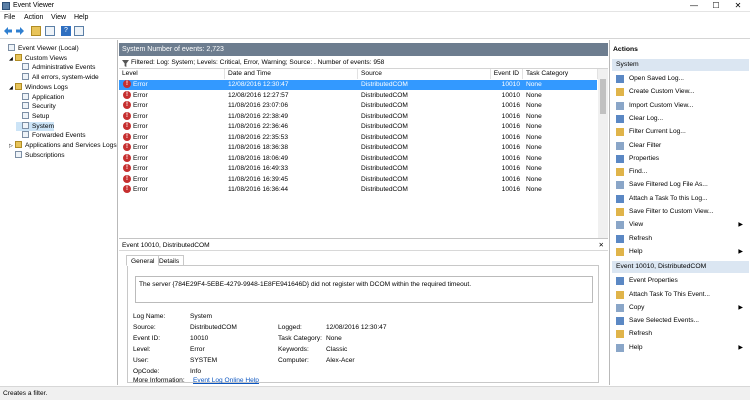 The width and height of the screenshot is (750, 400). I want to click on close-detail-icon: ✕, so click(601, 245).